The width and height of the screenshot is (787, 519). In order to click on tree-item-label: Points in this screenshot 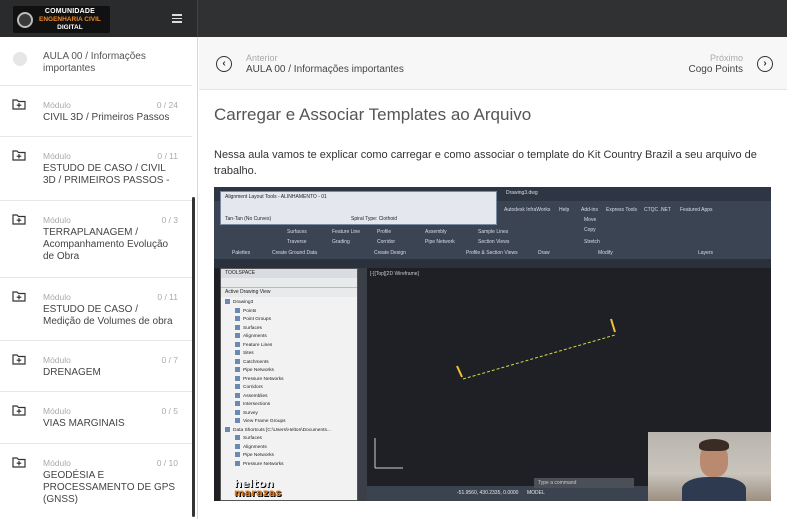, I will do `click(250, 311)`.